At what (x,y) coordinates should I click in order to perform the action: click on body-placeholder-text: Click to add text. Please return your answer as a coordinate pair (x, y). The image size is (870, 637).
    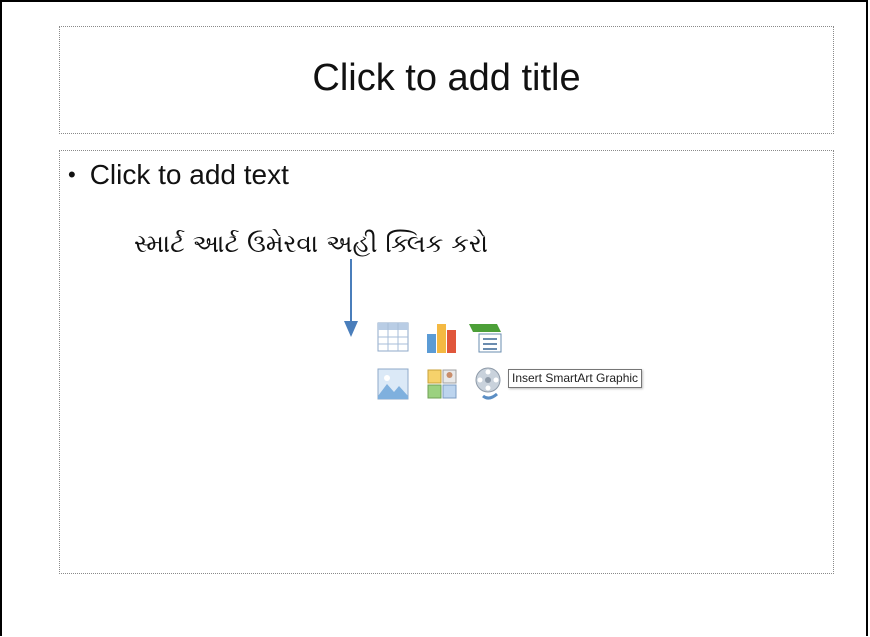
    Looking at the image, I should click on (189, 174).